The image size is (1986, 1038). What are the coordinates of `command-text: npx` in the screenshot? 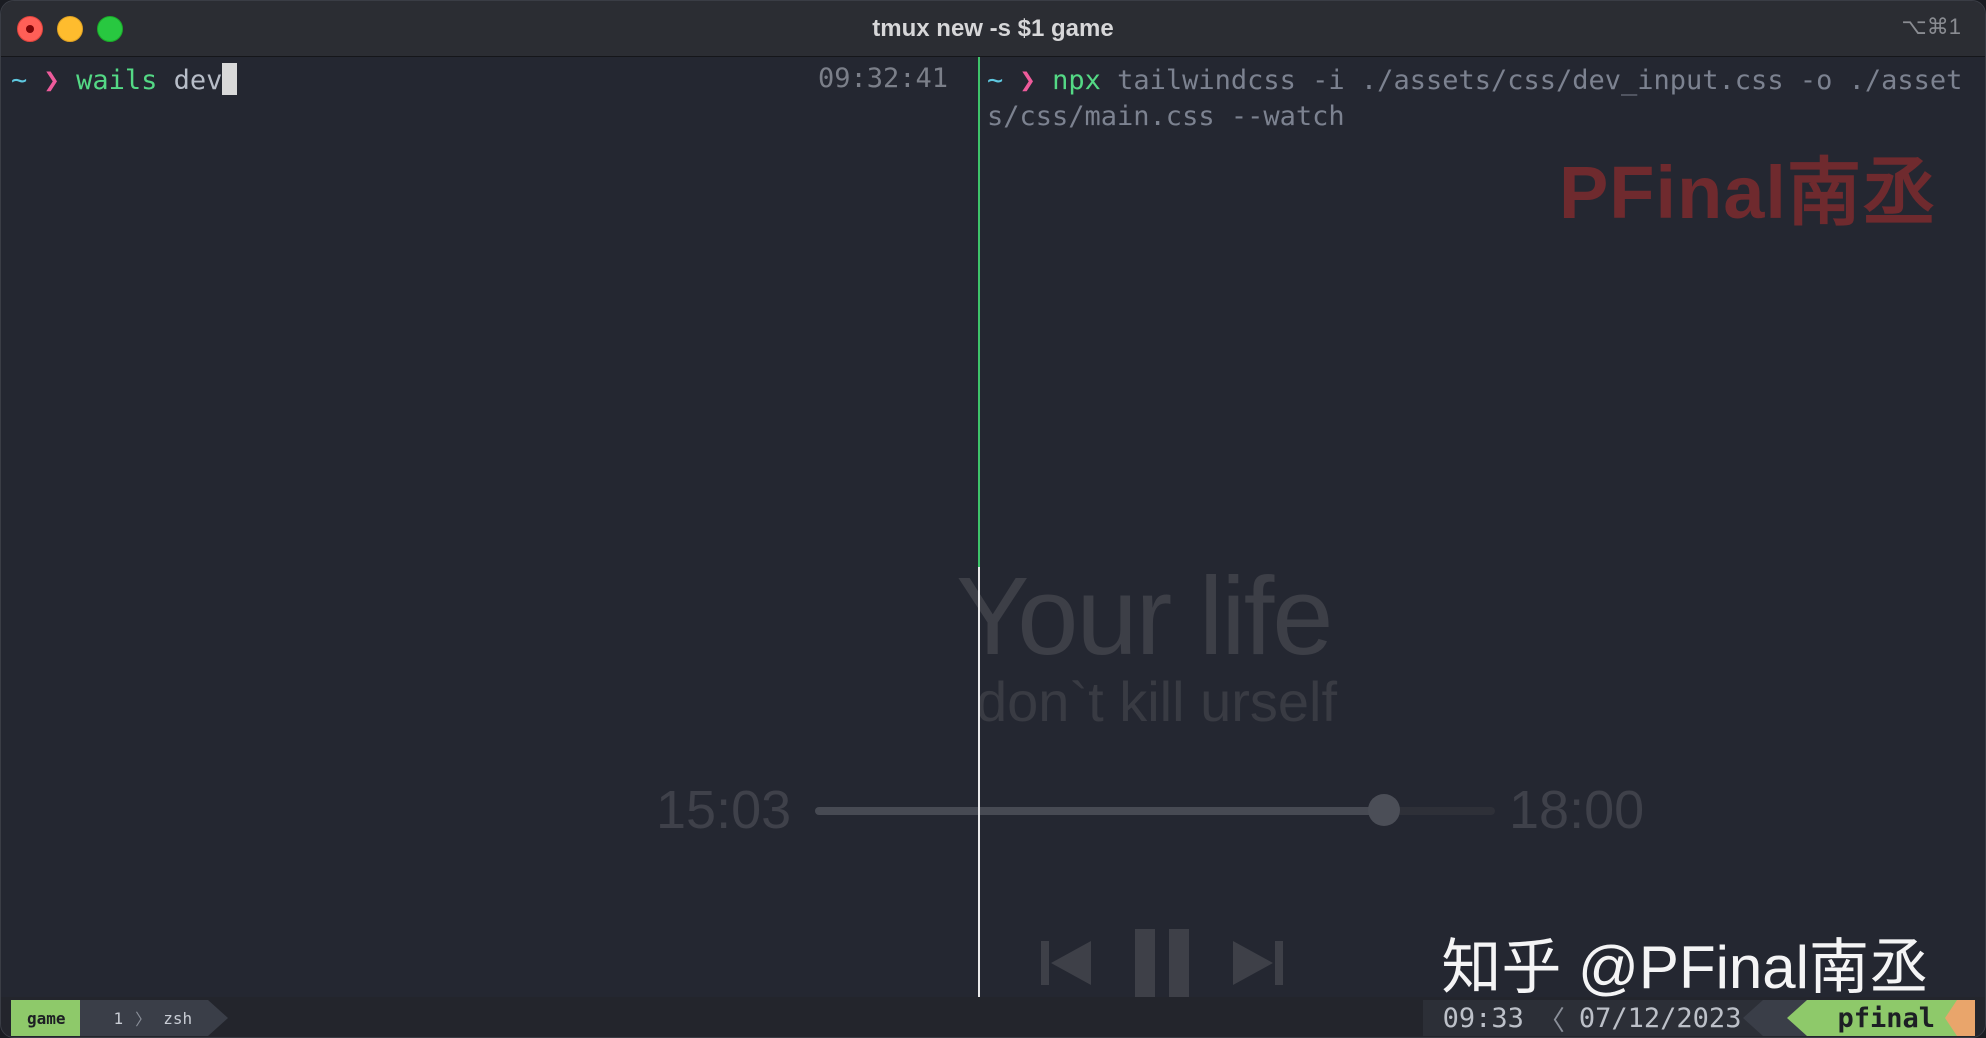 It's located at (1076, 80).